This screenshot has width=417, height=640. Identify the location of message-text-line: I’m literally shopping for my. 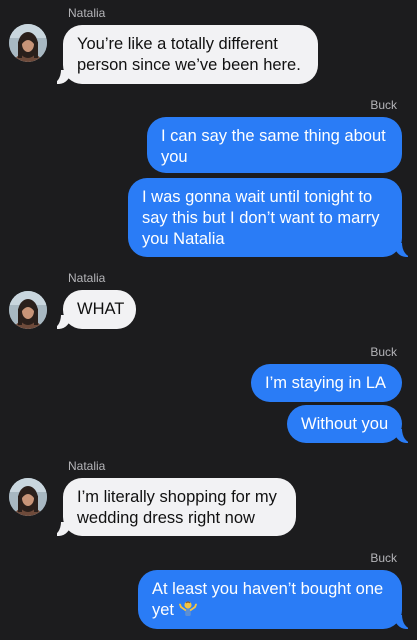
(177, 497).